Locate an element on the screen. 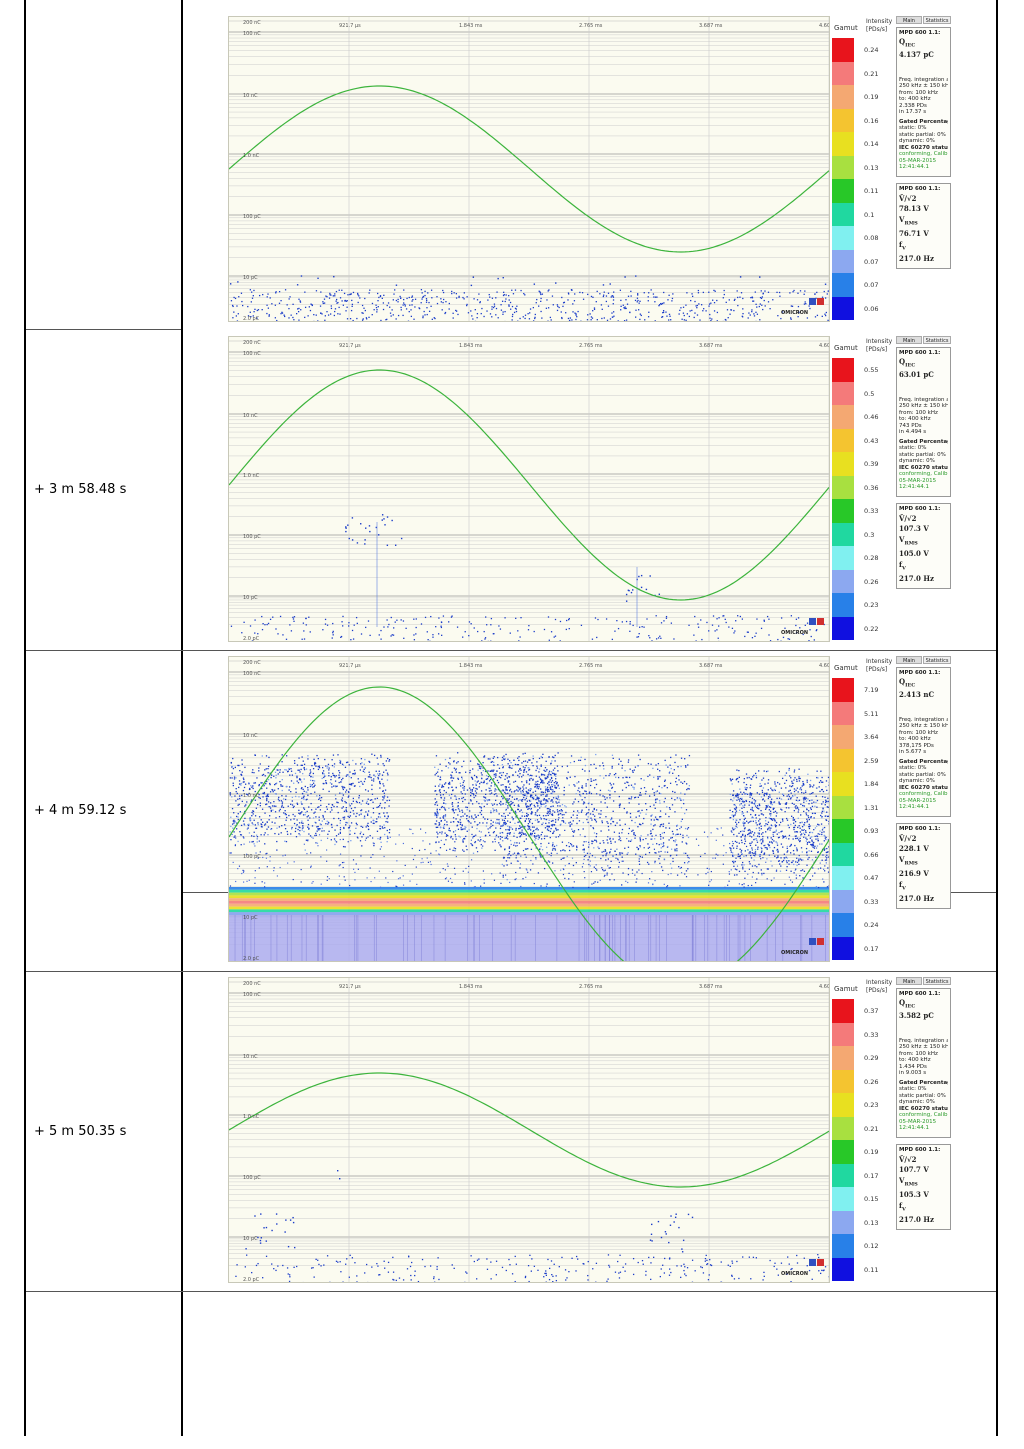  y-tick-label: 10 nC is located at coordinates (250, 96).